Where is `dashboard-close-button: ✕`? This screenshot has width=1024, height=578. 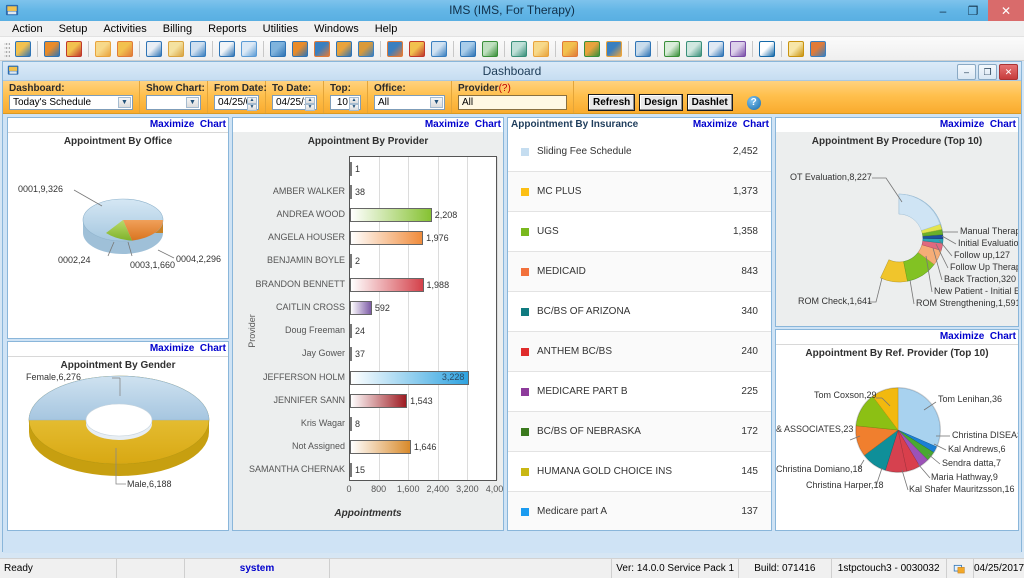 dashboard-close-button: ✕ is located at coordinates (1008, 72).